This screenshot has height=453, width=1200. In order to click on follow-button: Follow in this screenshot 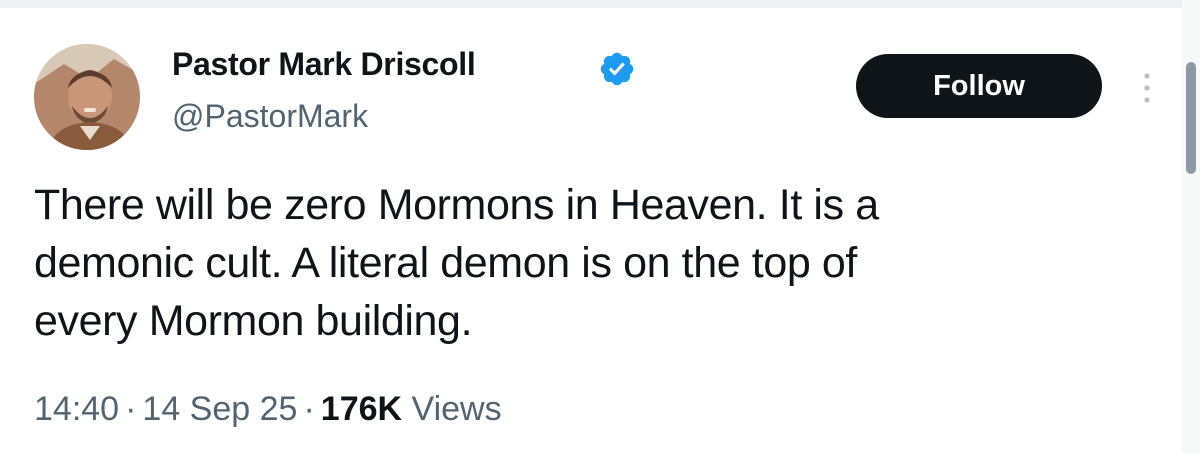, I will do `click(979, 86)`.